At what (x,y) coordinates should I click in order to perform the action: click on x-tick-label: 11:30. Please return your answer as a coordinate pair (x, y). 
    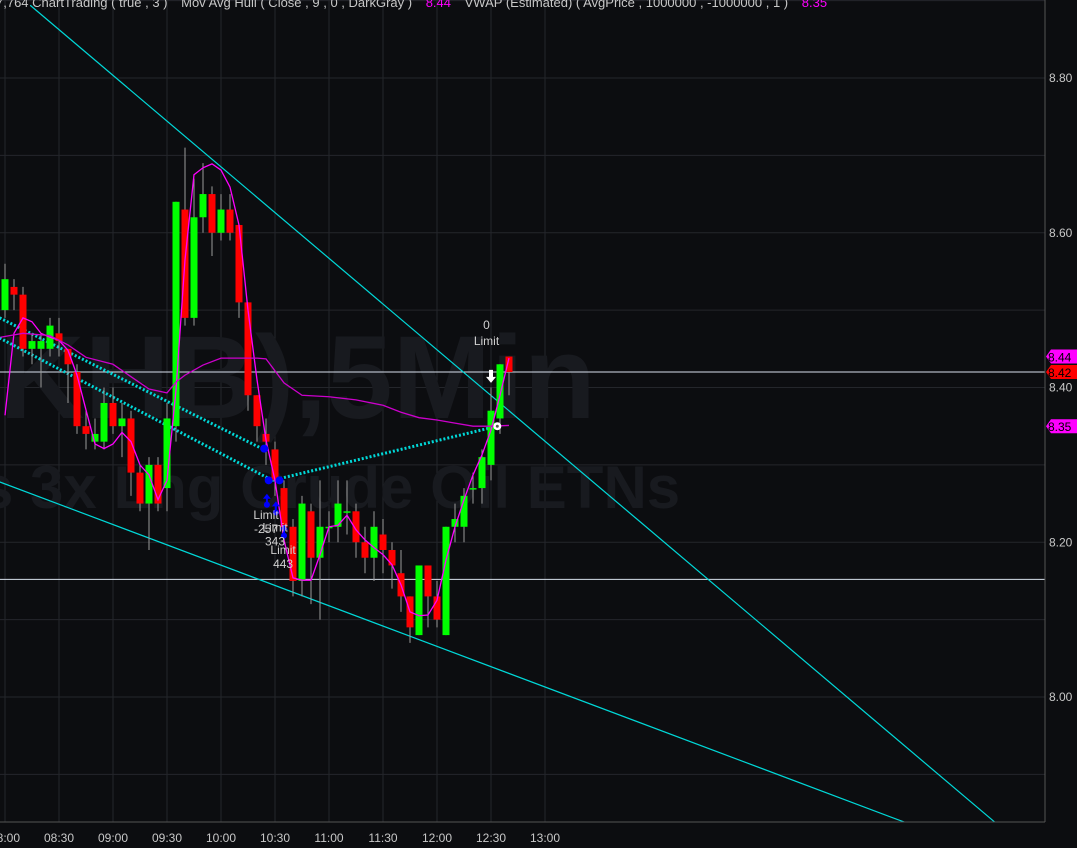
    Looking at the image, I should click on (382, 838).